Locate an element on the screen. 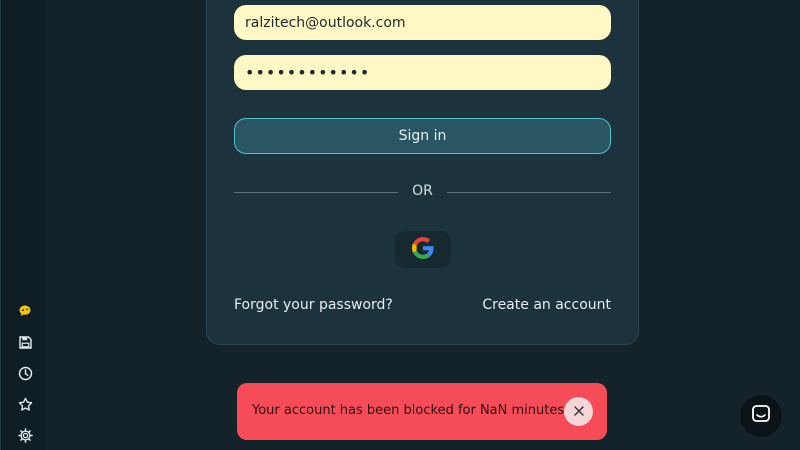 The width and height of the screenshot is (800, 450). google-sign-in-button is located at coordinates (423, 249).